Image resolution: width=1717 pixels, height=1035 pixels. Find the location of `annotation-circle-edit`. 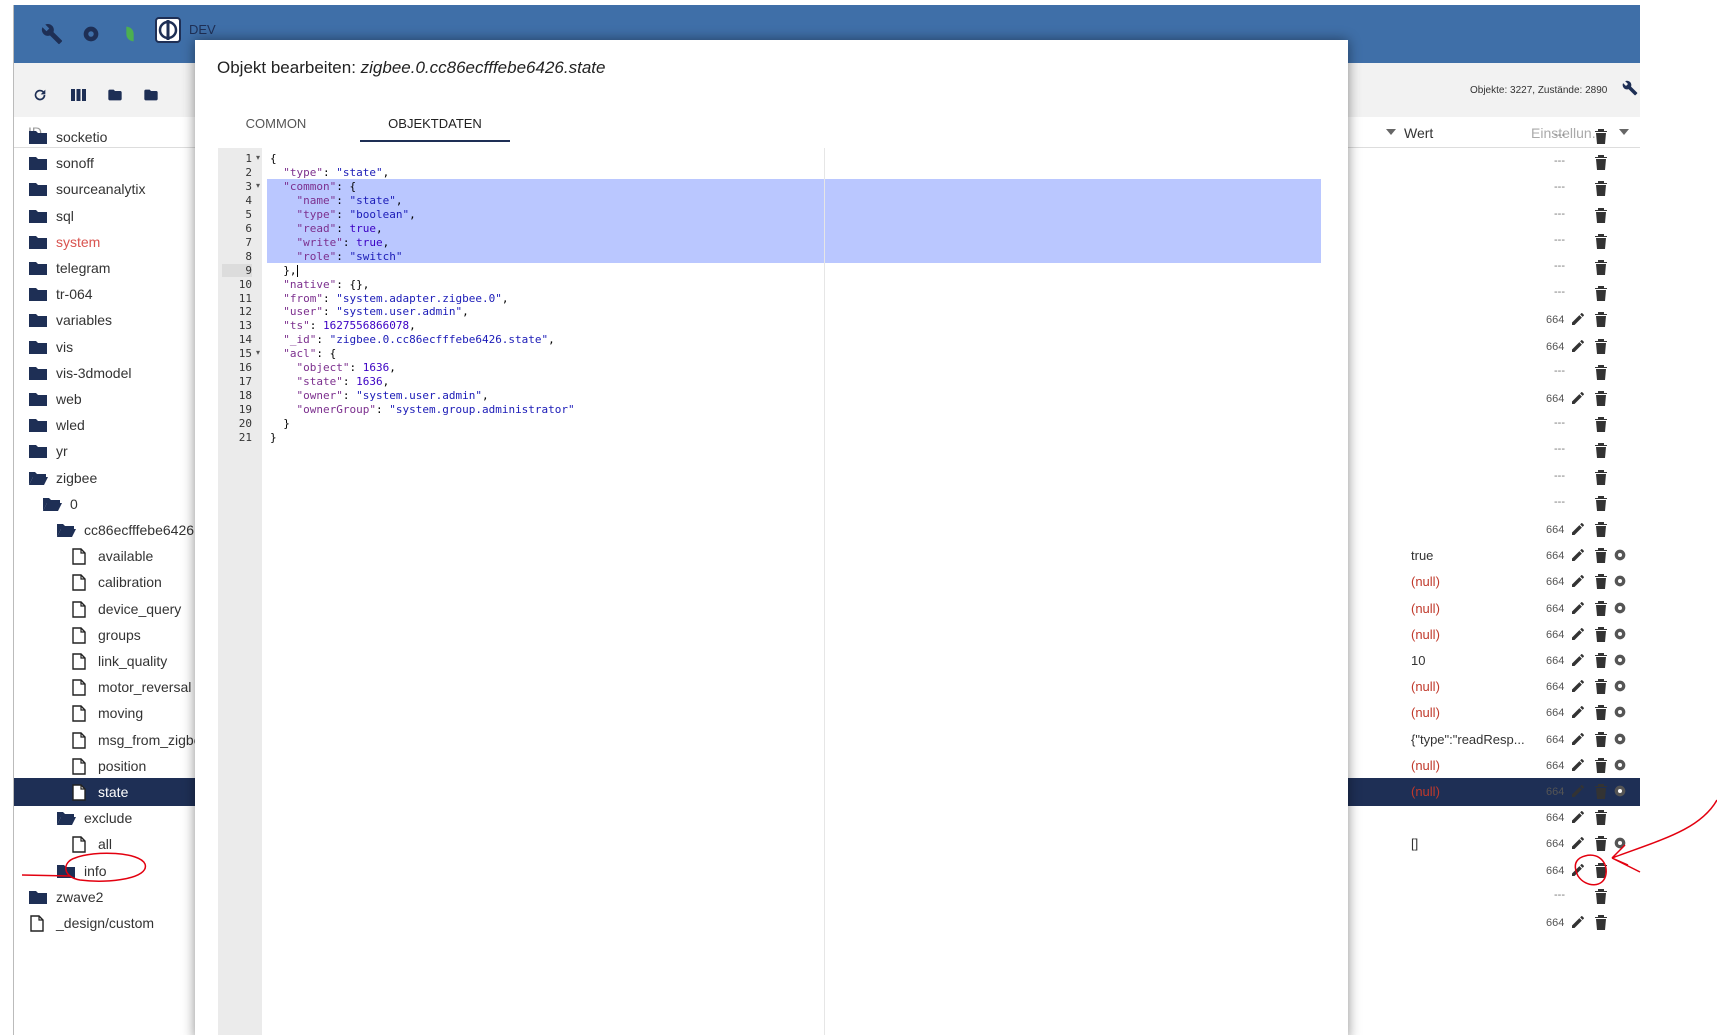

annotation-circle-edit is located at coordinates (1590, 870).